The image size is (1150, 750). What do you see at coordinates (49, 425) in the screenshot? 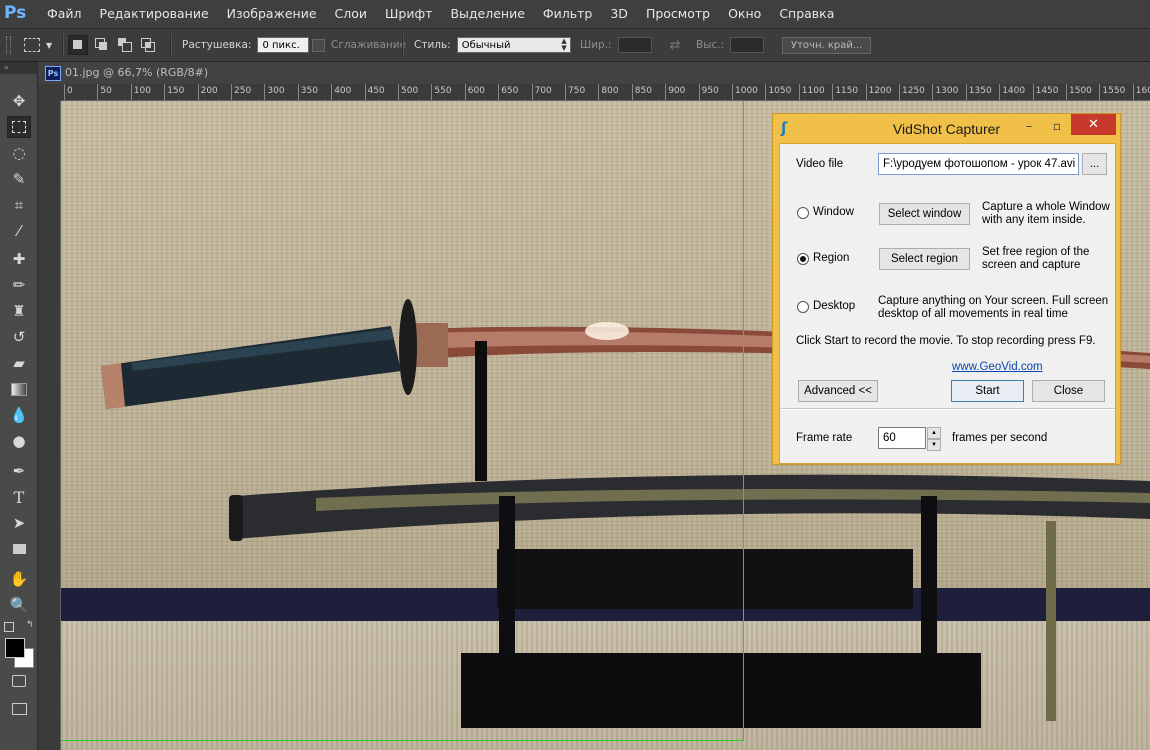
I see `ruler-vertical` at bounding box center [49, 425].